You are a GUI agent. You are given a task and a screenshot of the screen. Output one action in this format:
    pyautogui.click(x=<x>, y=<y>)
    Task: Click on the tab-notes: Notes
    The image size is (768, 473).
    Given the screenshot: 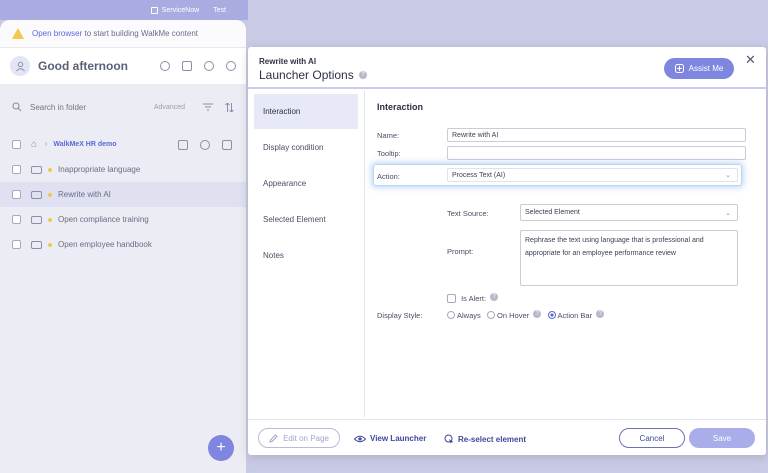 What is the action you would take?
    pyautogui.click(x=306, y=255)
    